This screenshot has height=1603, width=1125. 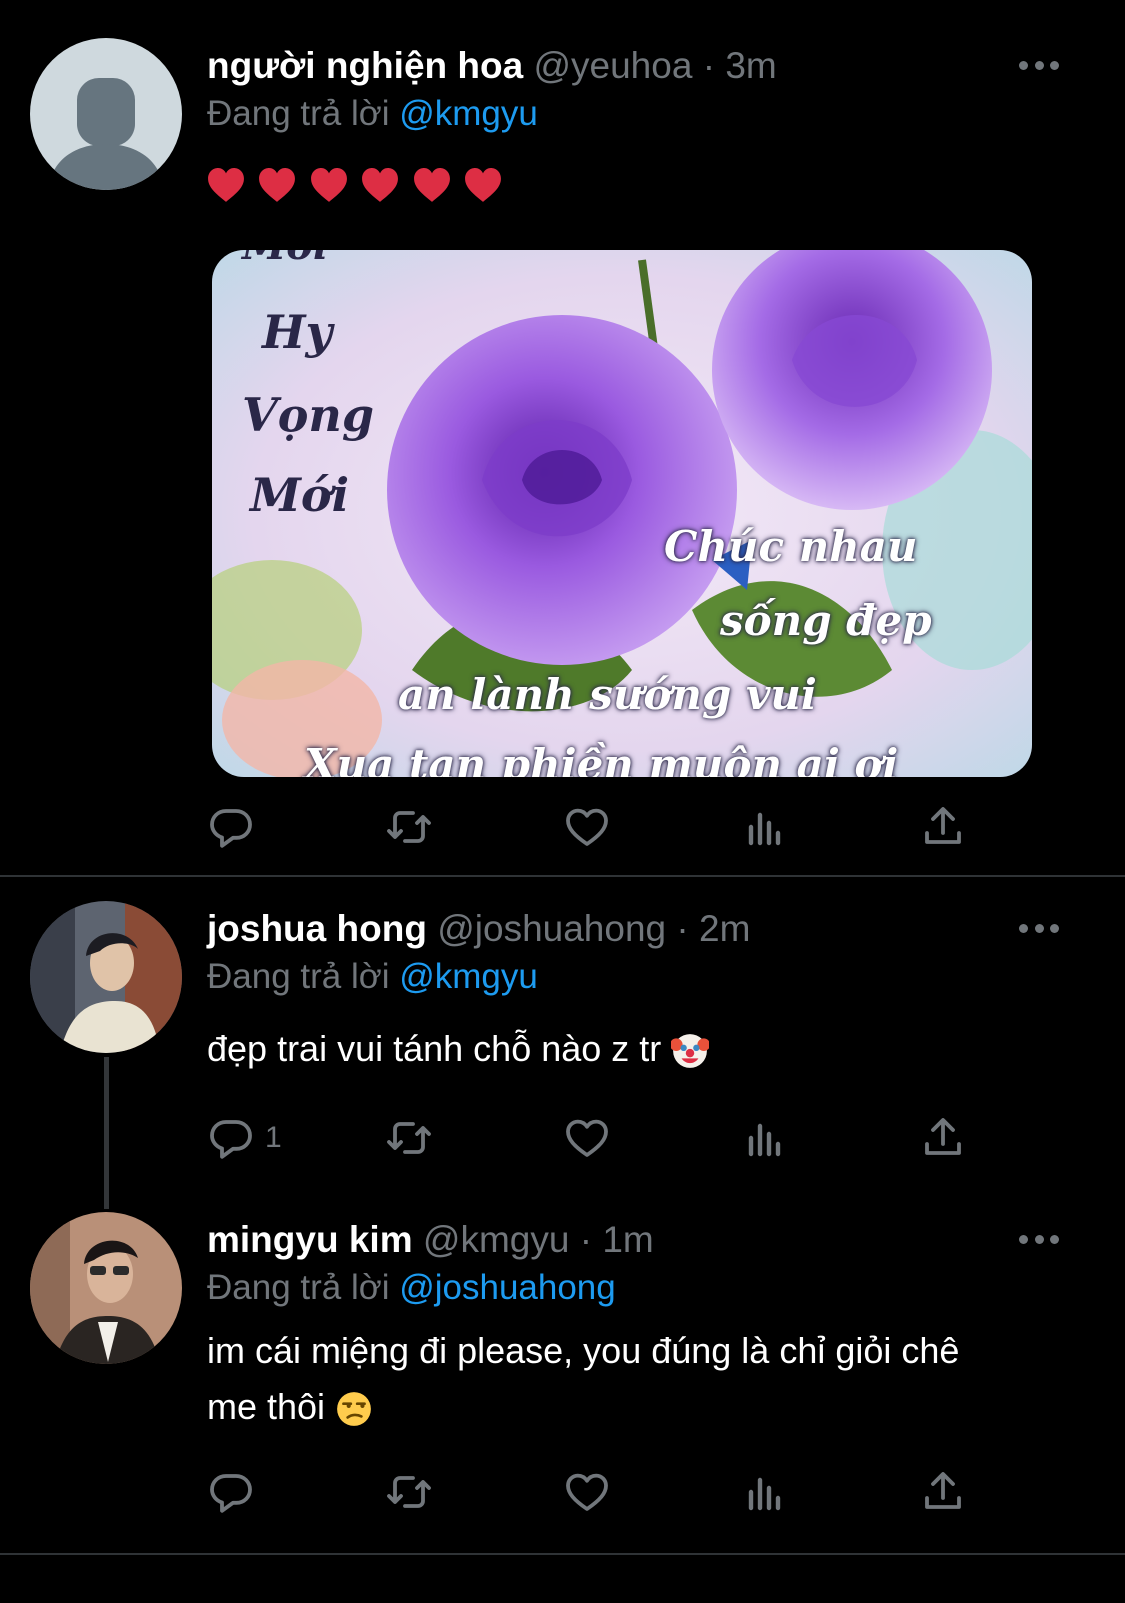 I want to click on tweet-text-line: me thôi, so click(x=266, y=1406).